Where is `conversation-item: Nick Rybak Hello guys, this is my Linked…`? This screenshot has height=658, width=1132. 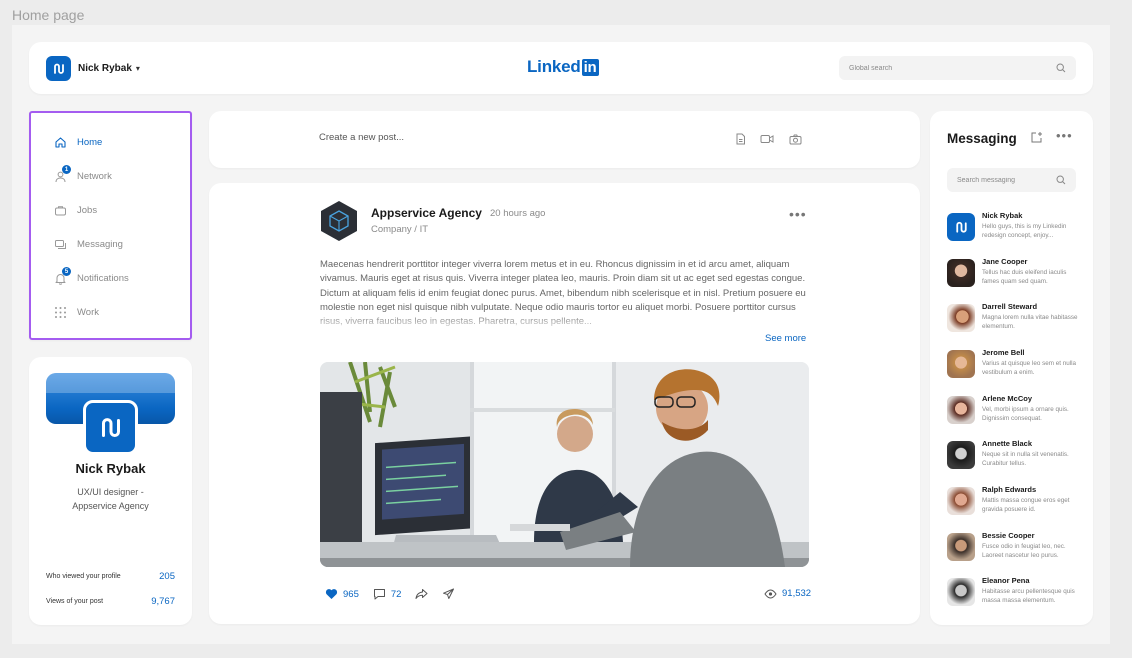
conversation-item: Nick Rybak Hello guys, this is my Linked… is located at coordinates (1014, 228).